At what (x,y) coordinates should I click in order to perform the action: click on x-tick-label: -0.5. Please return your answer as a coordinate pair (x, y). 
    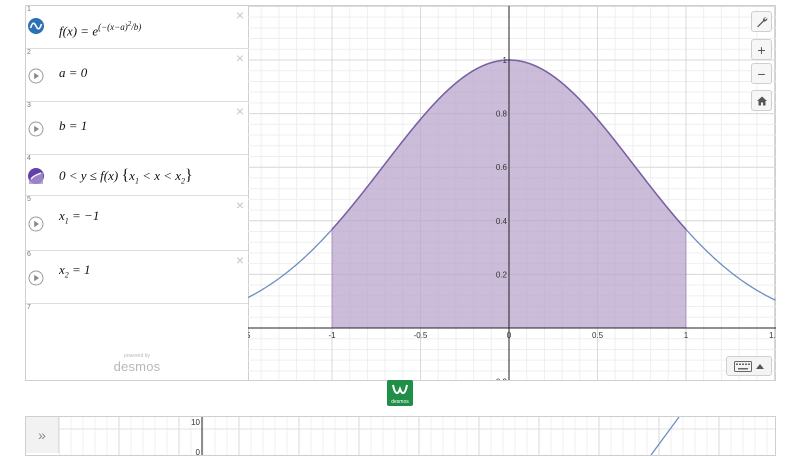
    Looking at the image, I should click on (421, 335).